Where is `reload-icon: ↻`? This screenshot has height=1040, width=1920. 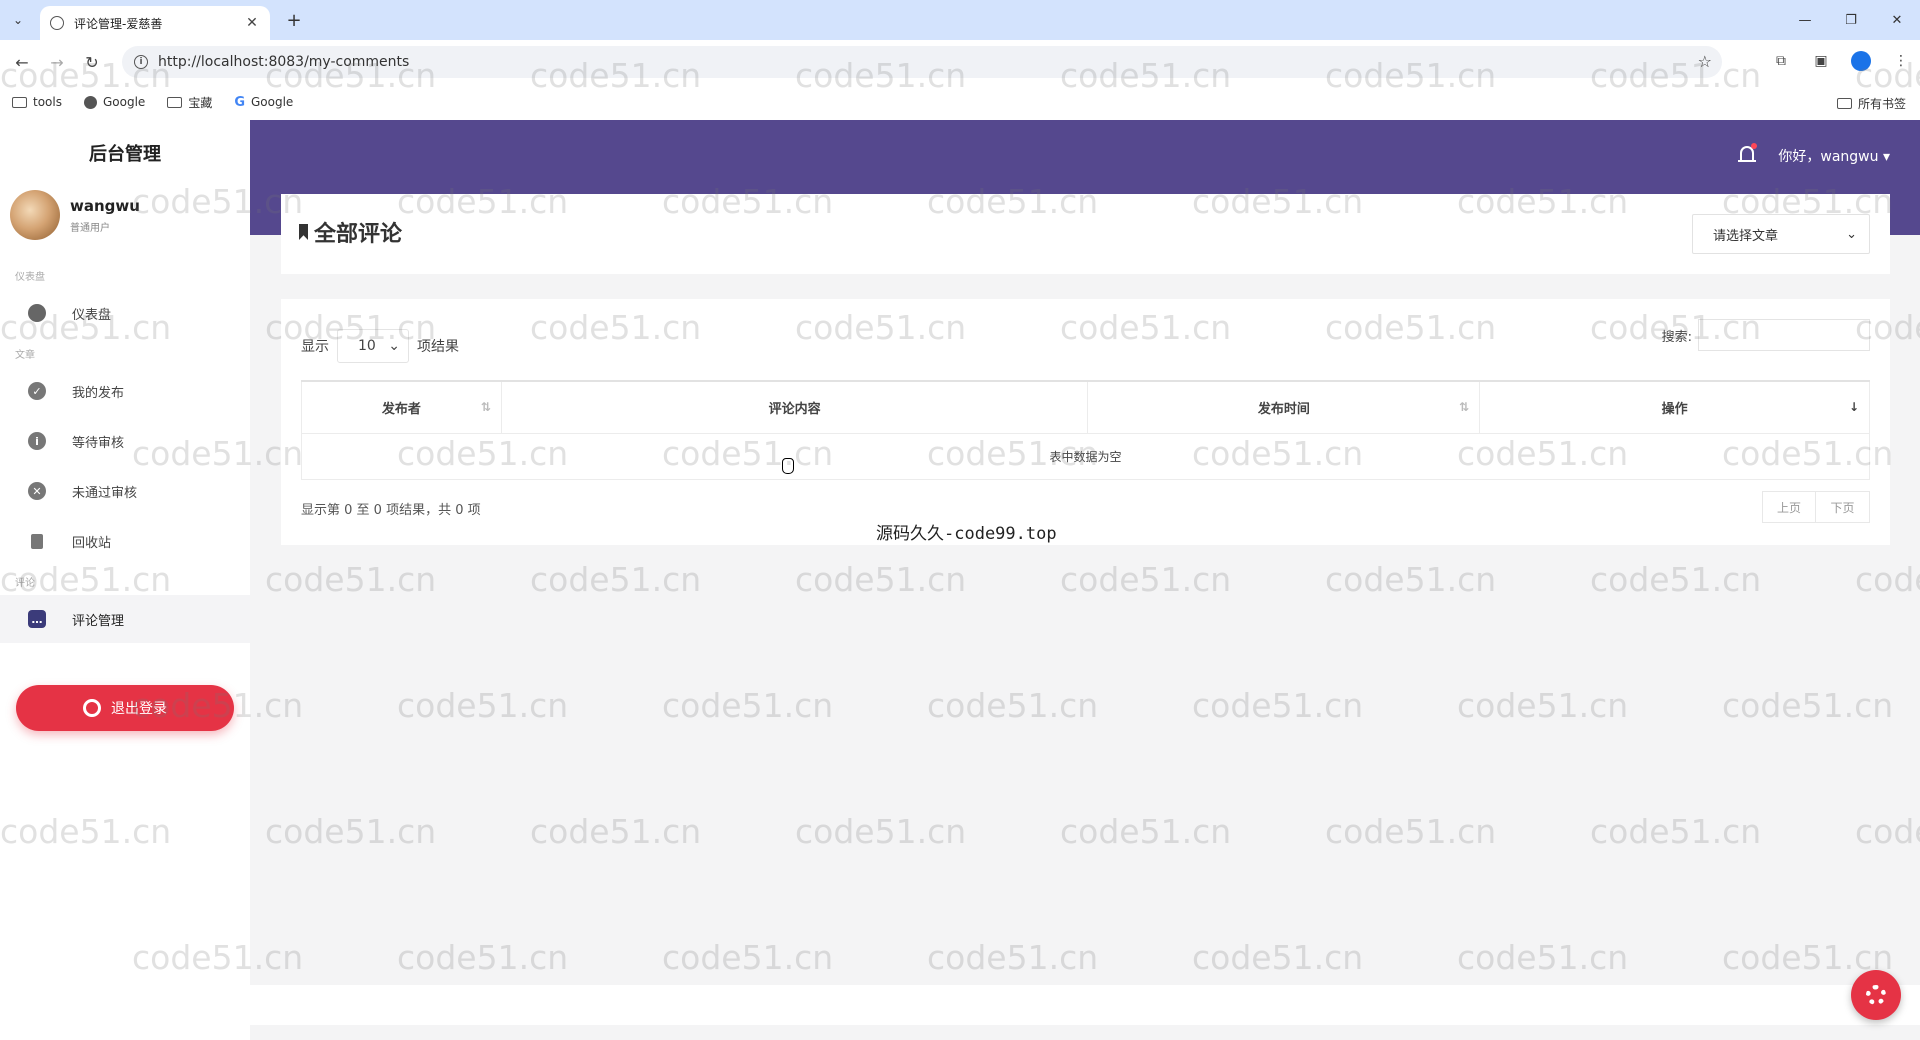
reload-icon: ↻ is located at coordinates (92, 62).